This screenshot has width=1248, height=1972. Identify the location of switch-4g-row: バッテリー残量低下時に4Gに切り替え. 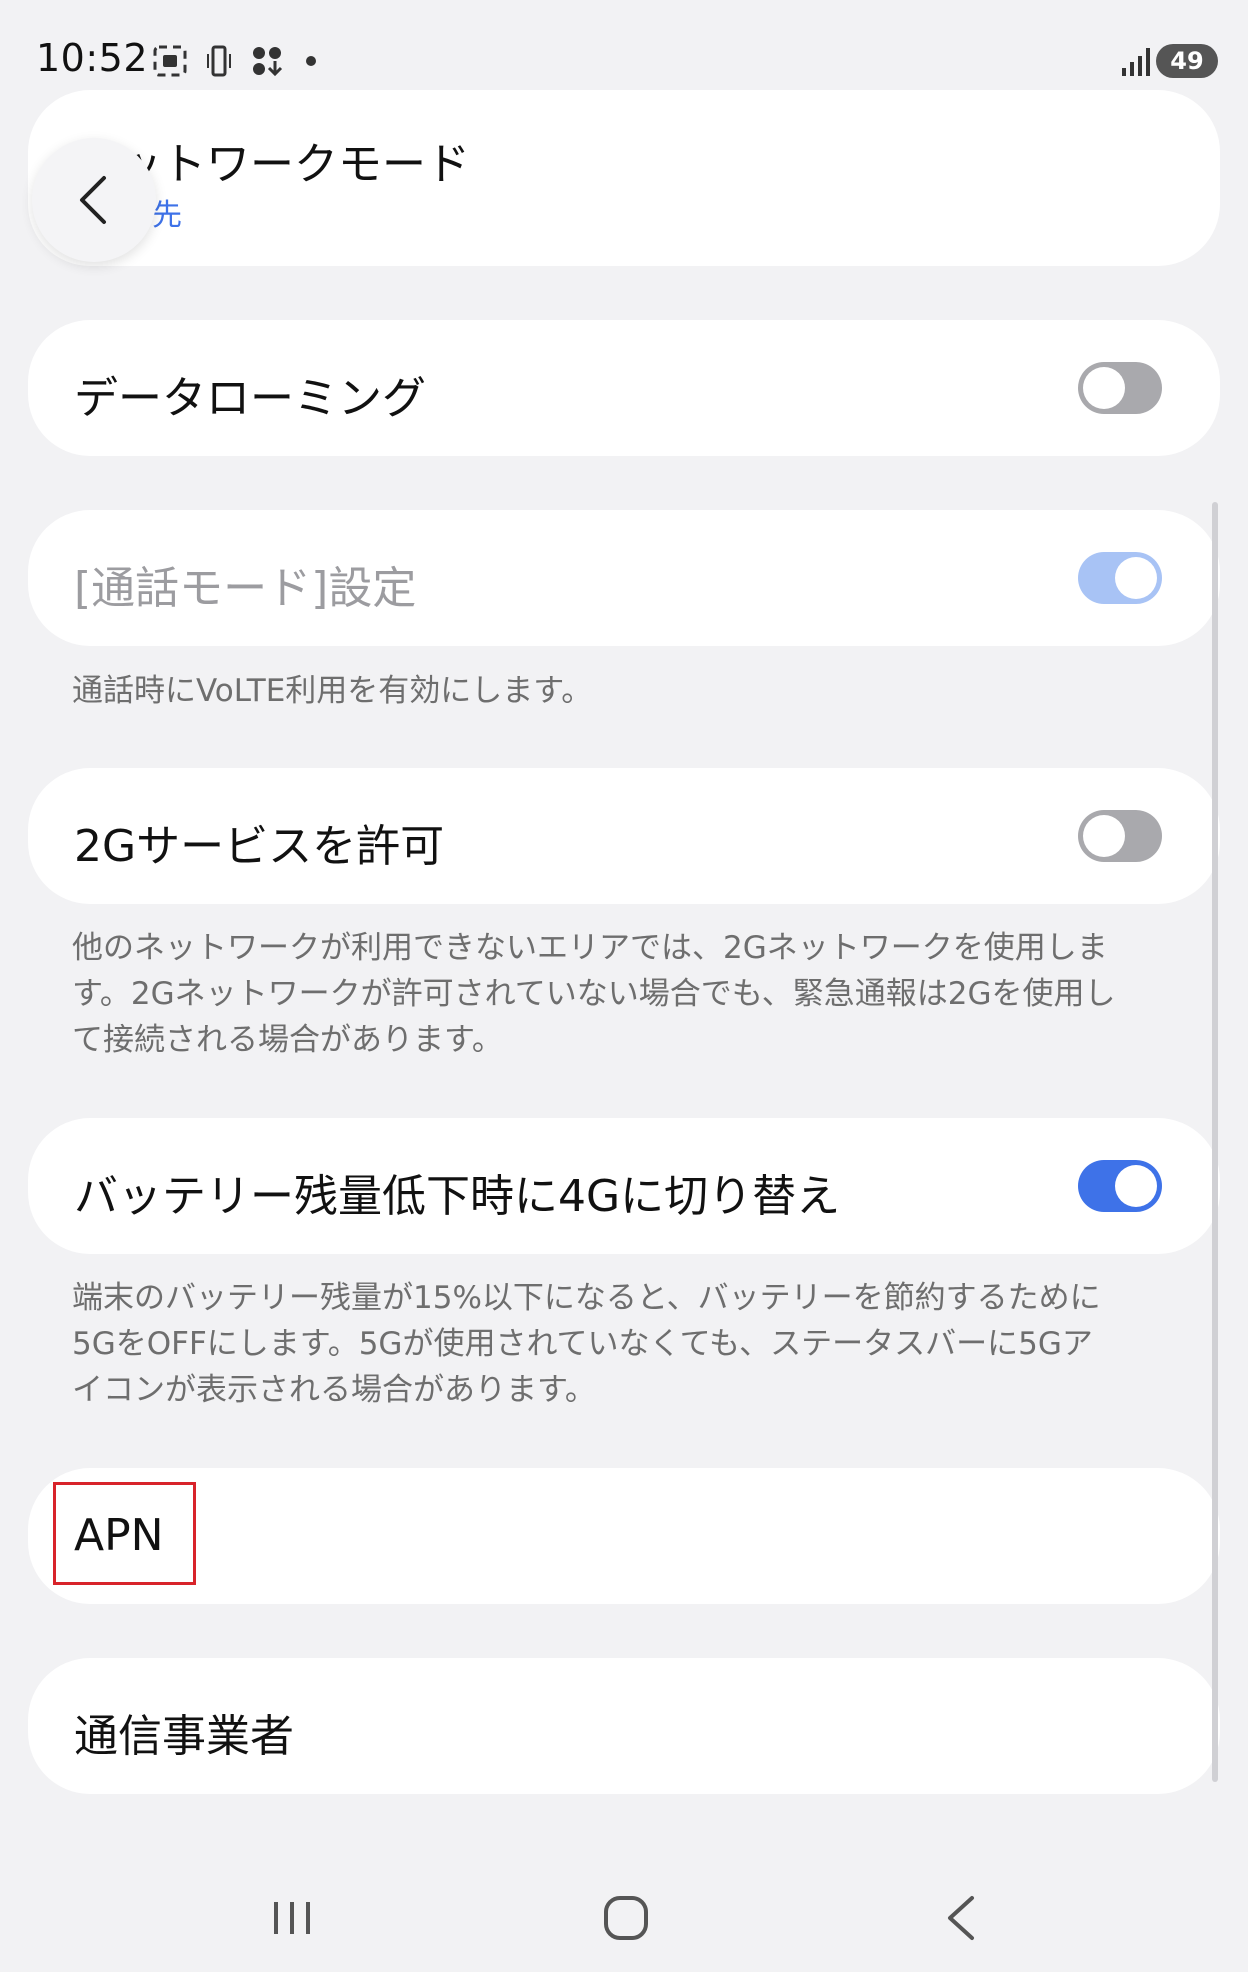
(624, 1186).